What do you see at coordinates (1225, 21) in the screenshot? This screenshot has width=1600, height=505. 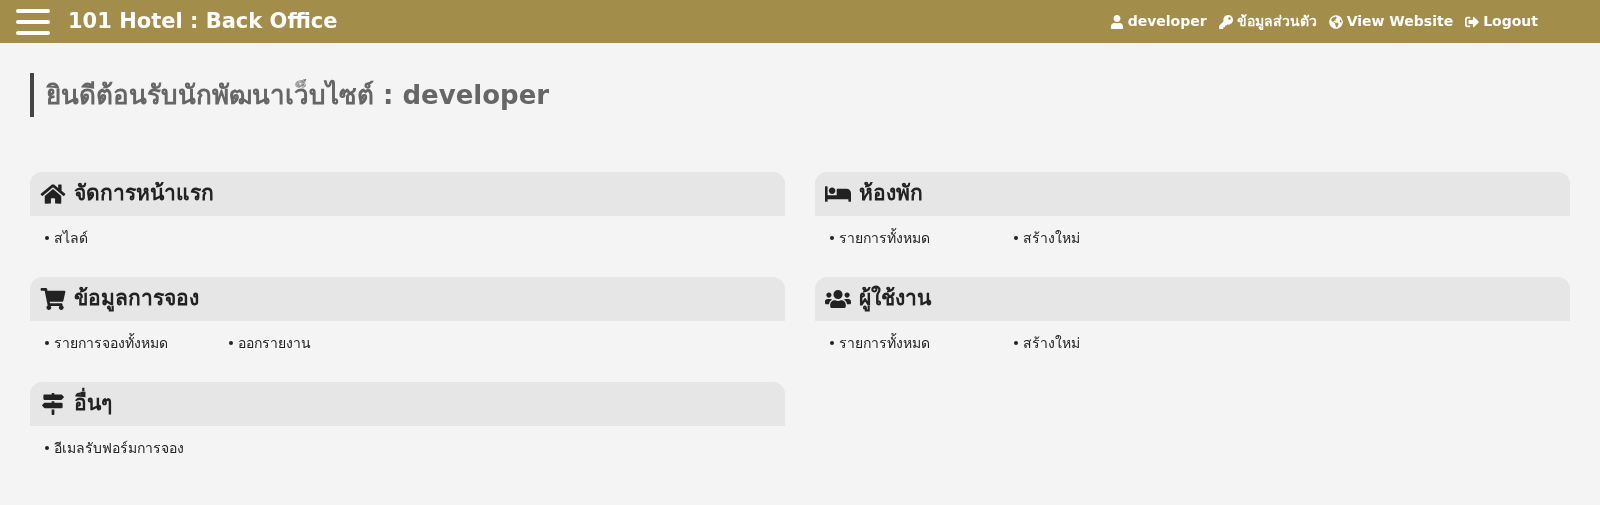 I see `key-icon` at bounding box center [1225, 21].